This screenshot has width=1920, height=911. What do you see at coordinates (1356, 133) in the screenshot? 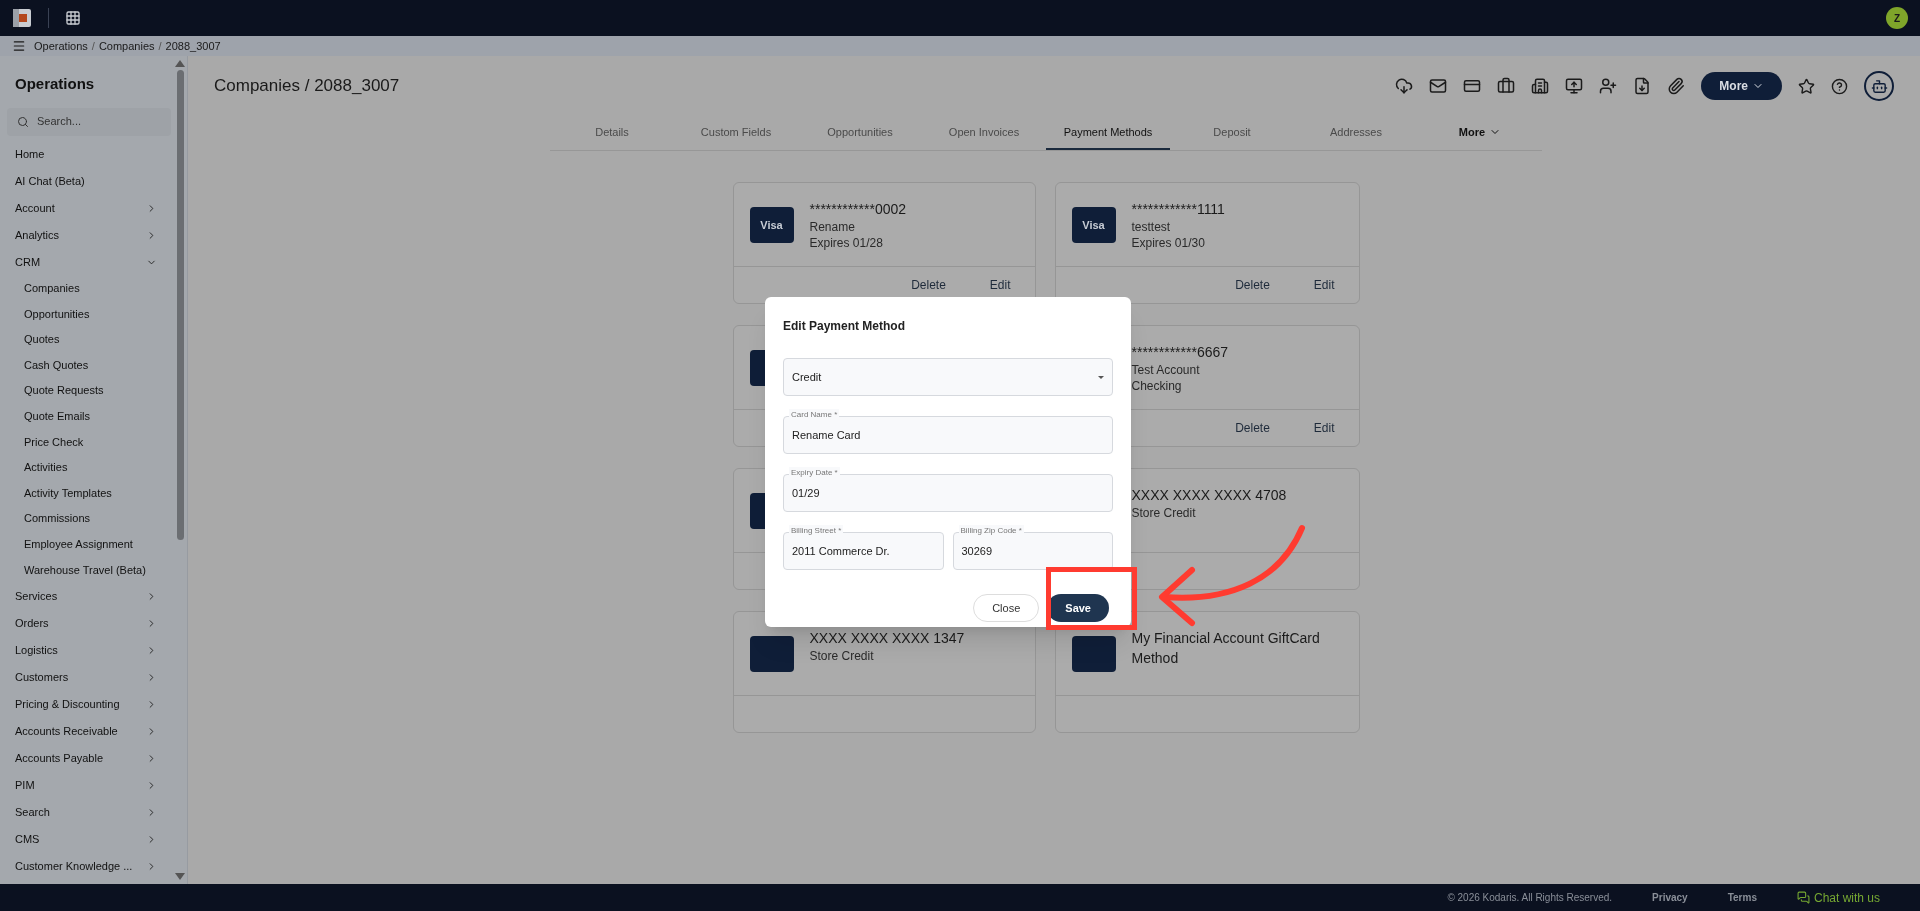
I see `tab: Addresses` at bounding box center [1356, 133].